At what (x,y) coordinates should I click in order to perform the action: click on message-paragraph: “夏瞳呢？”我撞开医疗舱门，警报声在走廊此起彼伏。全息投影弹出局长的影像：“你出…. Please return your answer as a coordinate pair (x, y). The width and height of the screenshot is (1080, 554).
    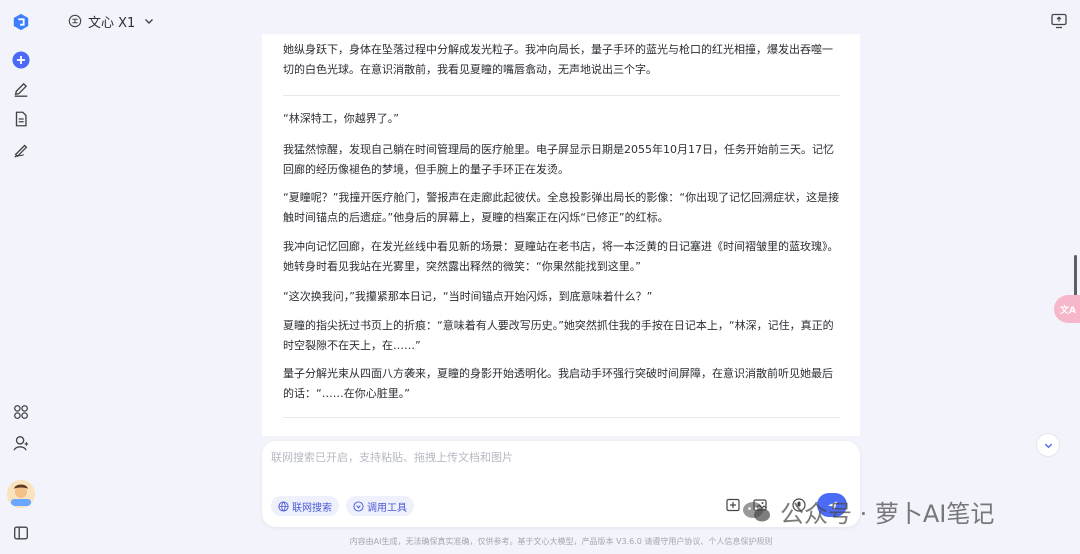
    Looking at the image, I should click on (561, 207).